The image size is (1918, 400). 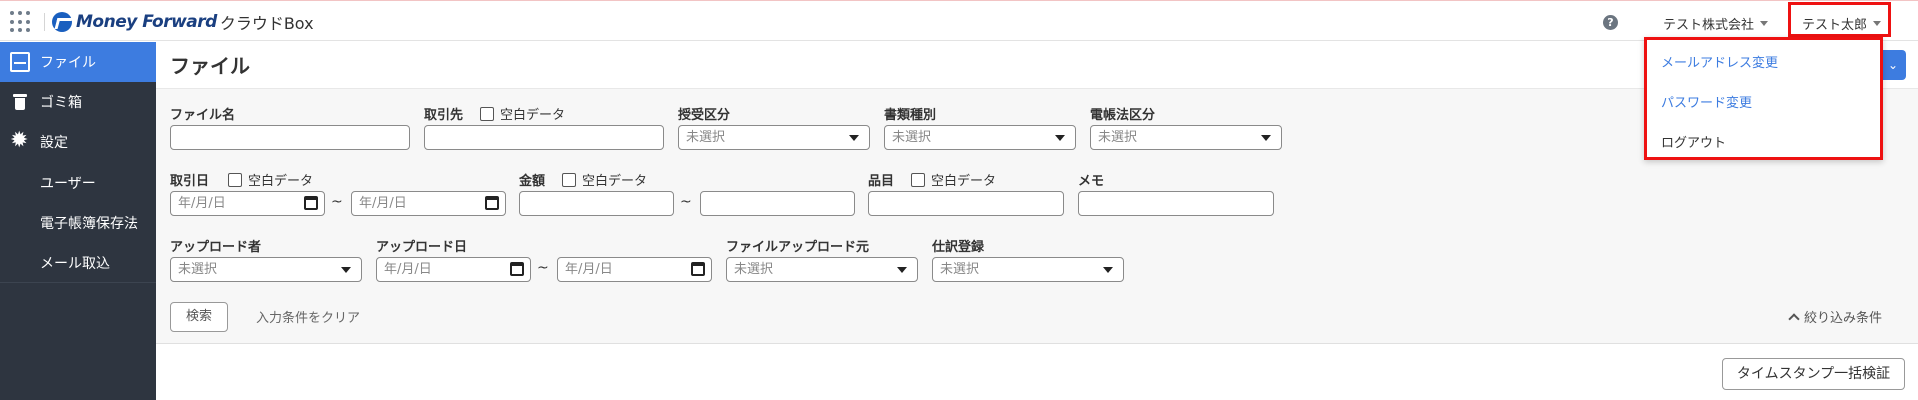 I want to click on amount-to-input, so click(x=777, y=203).